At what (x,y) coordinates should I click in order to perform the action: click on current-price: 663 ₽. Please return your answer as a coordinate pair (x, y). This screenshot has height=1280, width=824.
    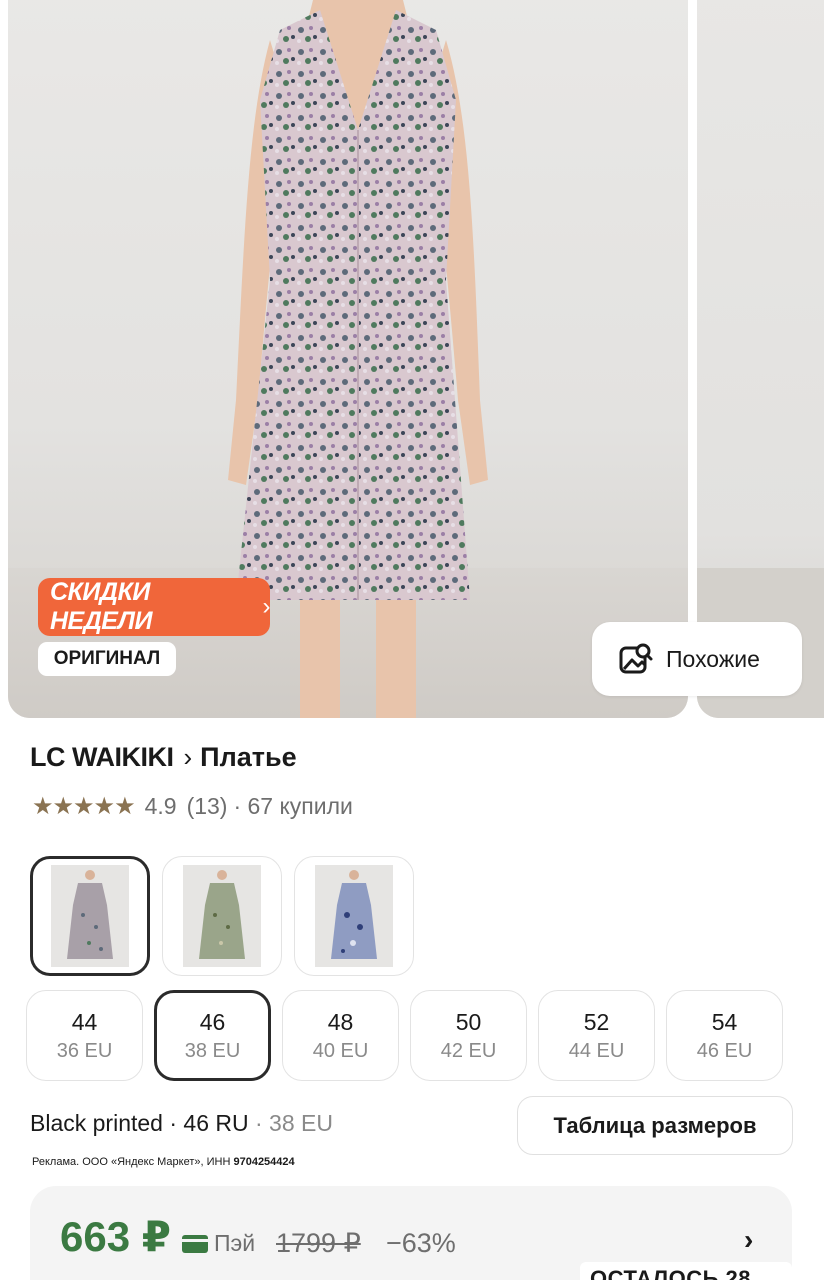
    Looking at the image, I should click on (115, 1236).